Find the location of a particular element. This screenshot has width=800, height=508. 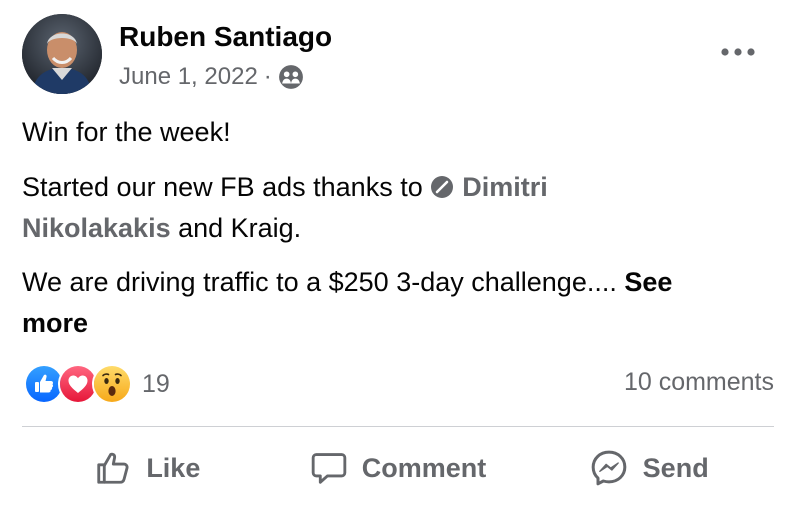

messenger-icon is located at coordinates (609, 468).